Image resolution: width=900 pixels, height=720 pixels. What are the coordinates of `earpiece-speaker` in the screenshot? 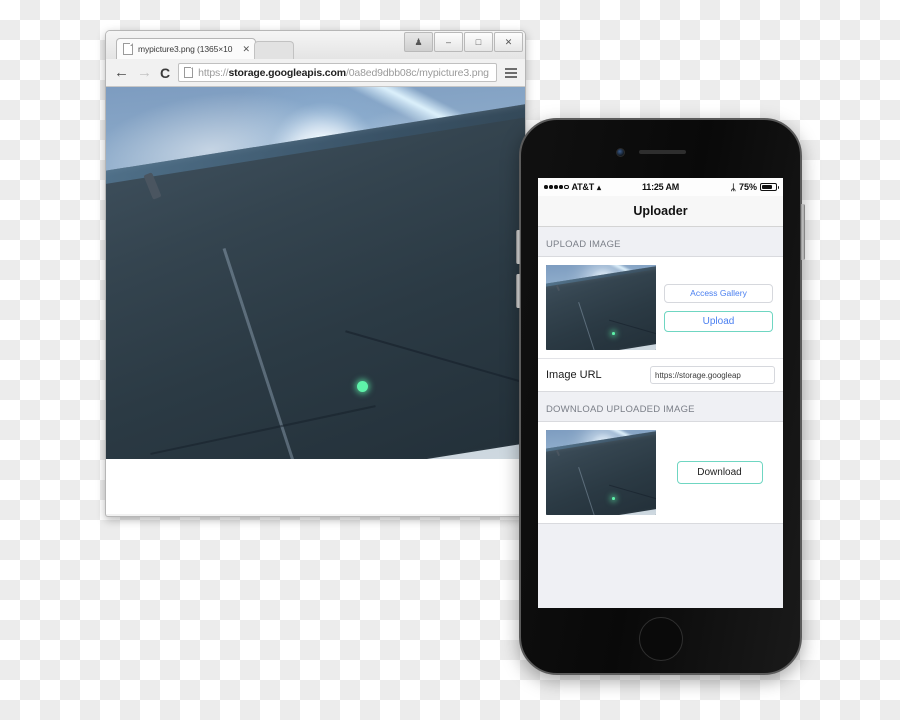 It's located at (662, 152).